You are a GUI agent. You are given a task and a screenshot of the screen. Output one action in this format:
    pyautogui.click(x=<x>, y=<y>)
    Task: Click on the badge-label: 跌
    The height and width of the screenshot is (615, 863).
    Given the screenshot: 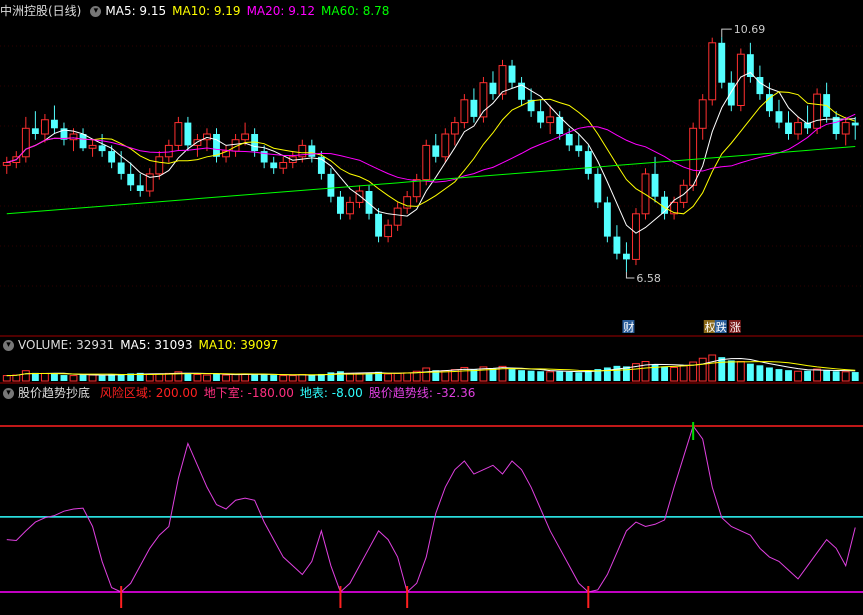 What is the action you would take?
    pyautogui.click(x=721, y=327)
    